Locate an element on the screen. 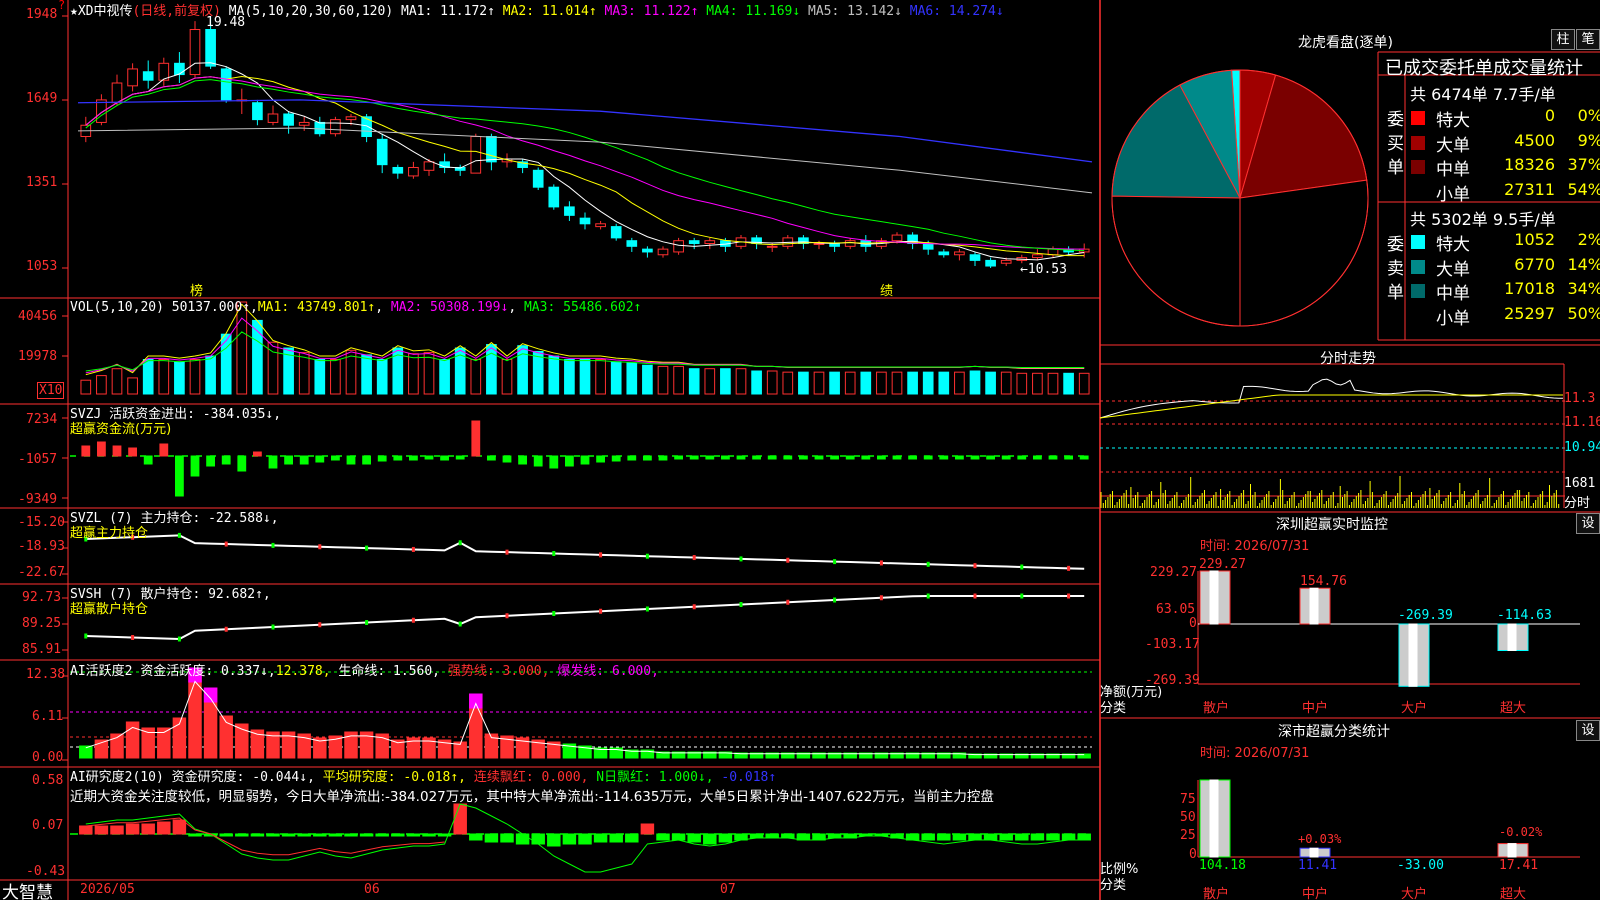 Image resolution: width=1600 pixels, height=900 pixels. stock-title: ★XD中视传 is located at coordinates (101, 11).